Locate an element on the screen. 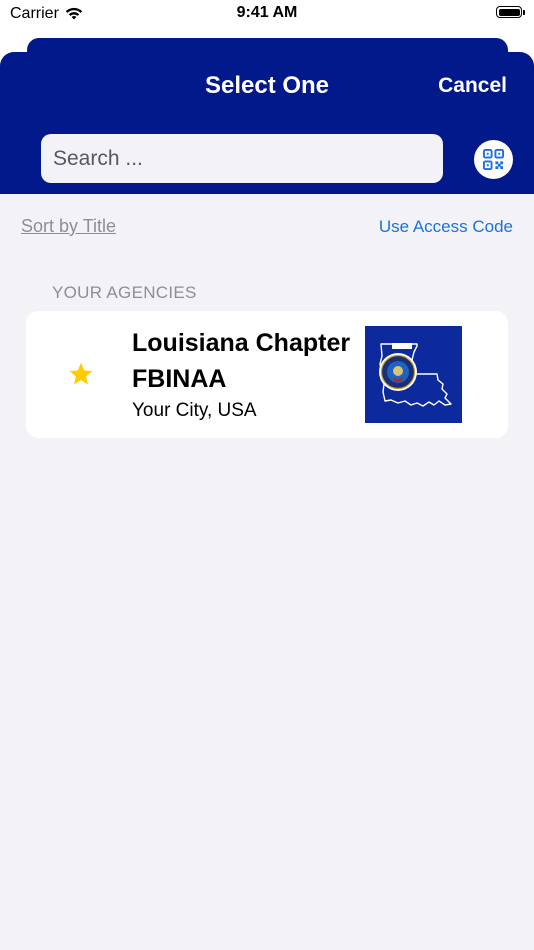 This screenshot has height=950, width=534. status-bar: Carrier 9:41 AM is located at coordinates (267, 15).